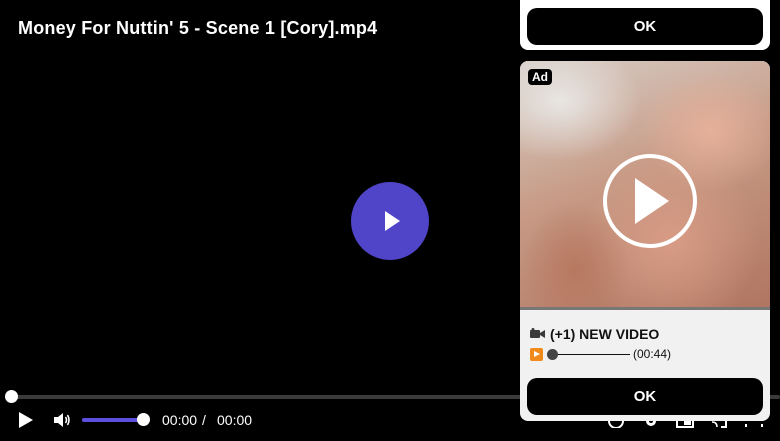 Image resolution: width=780 pixels, height=441 pixels. I want to click on ad-play-button, so click(650, 201).